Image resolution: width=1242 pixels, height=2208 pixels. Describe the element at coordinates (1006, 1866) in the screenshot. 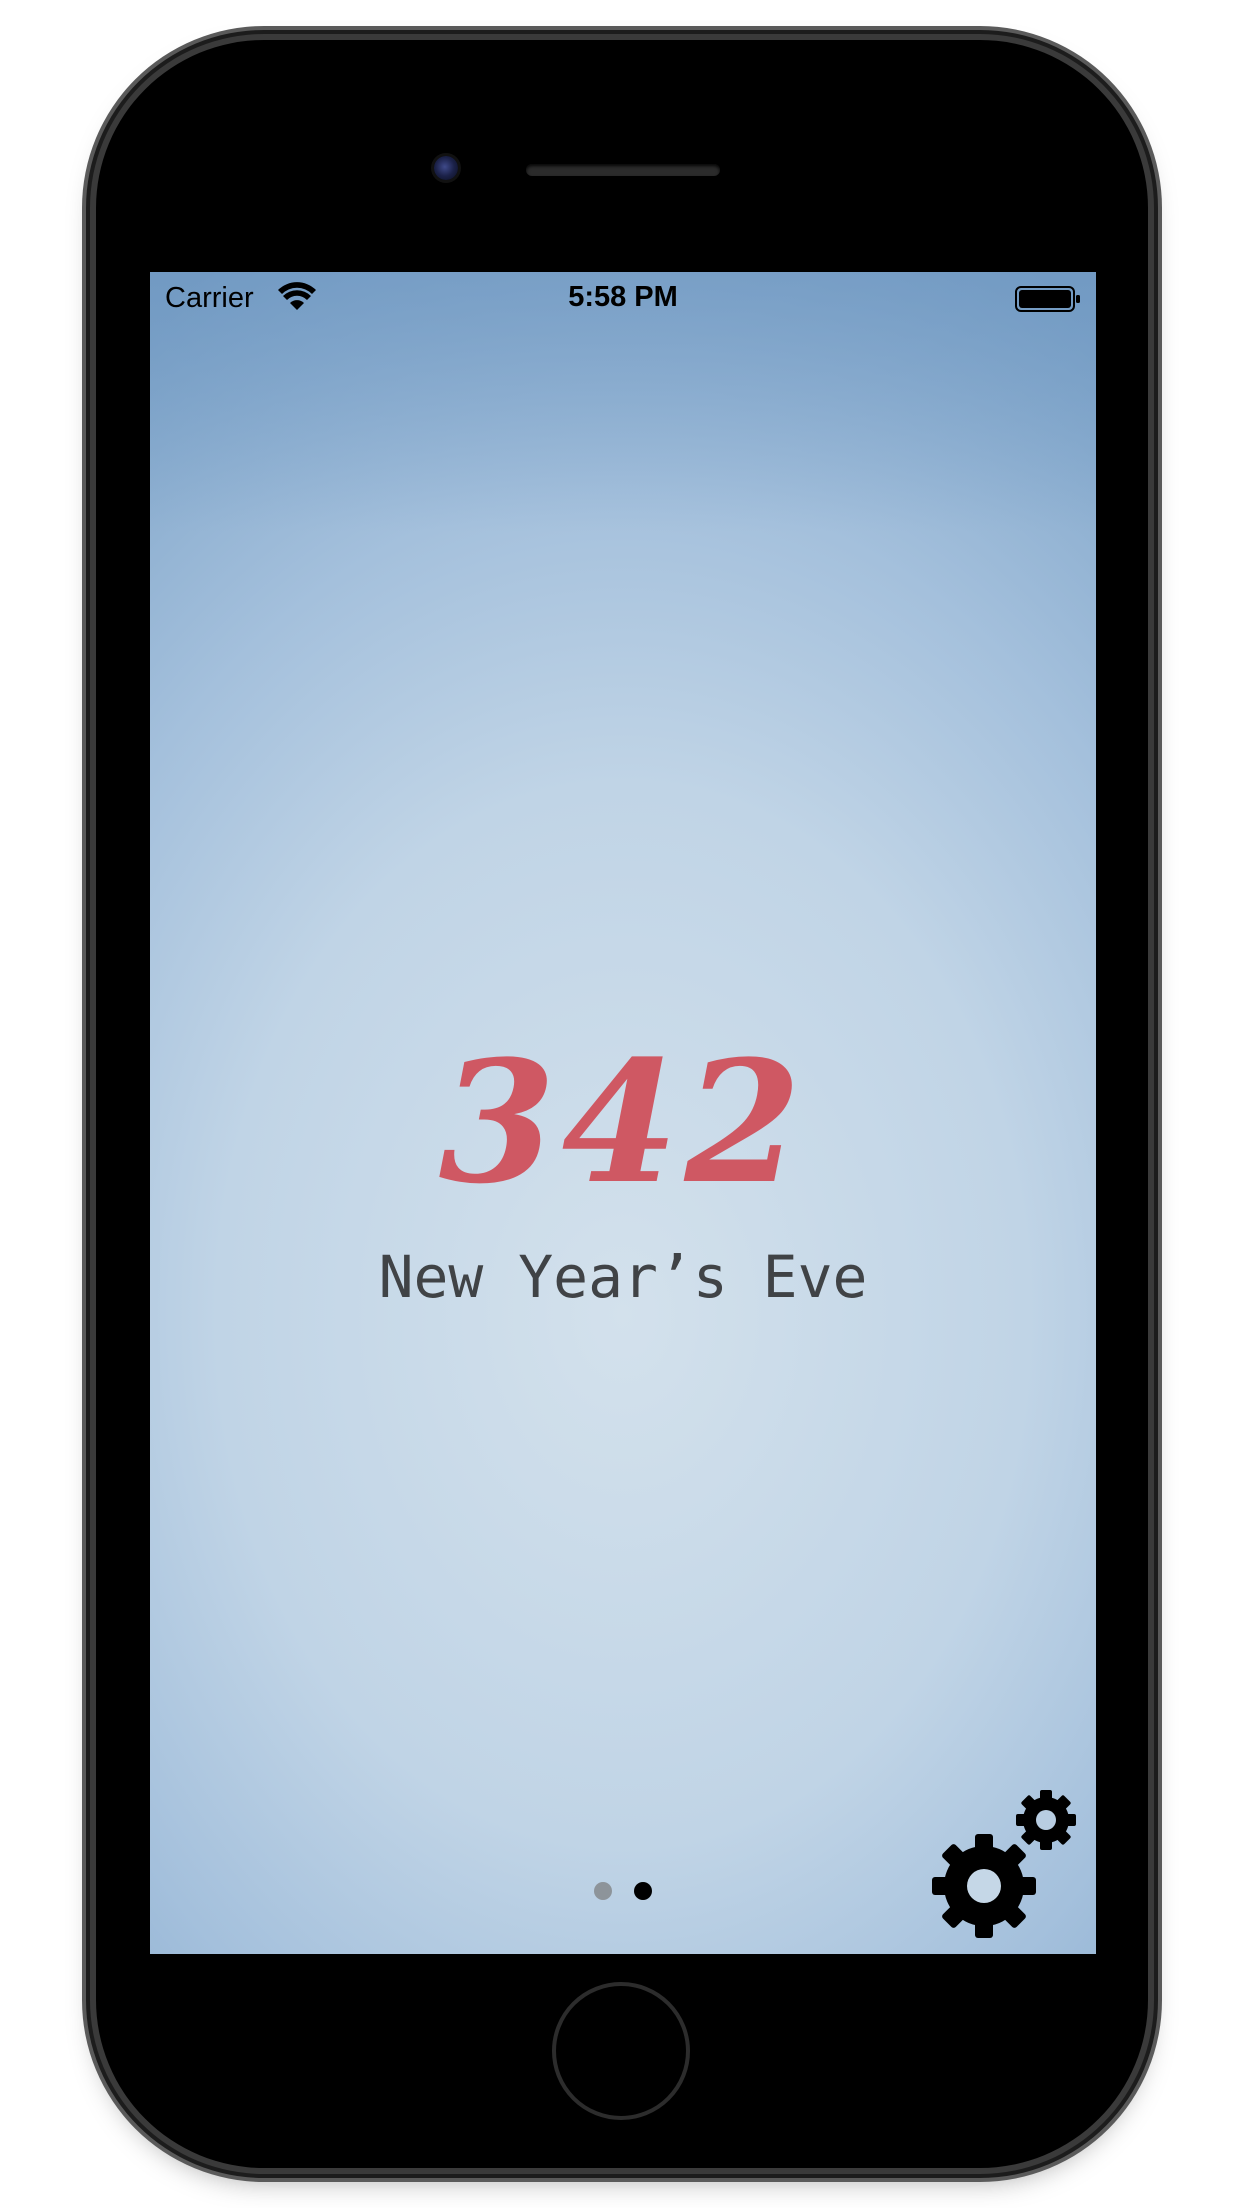

I see `settings-gears-icon` at that location.